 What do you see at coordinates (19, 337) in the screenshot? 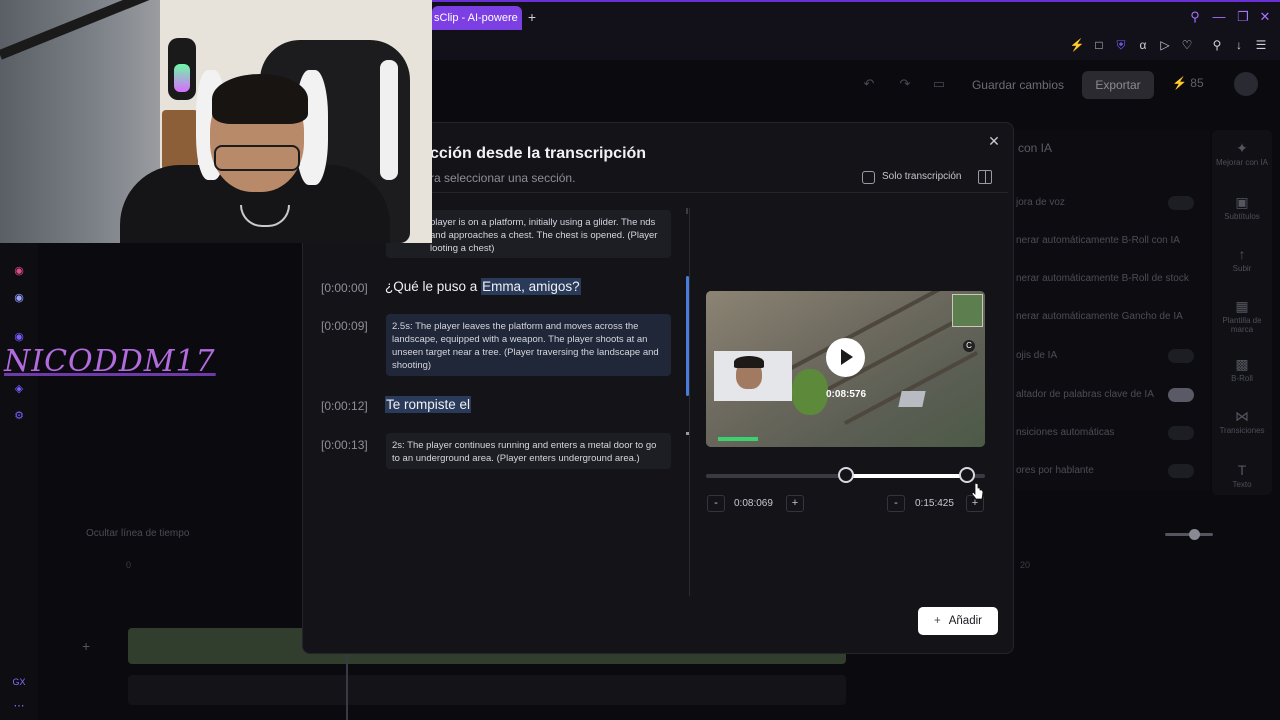
I see `play-circle-icon: ◉` at bounding box center [19, 337].